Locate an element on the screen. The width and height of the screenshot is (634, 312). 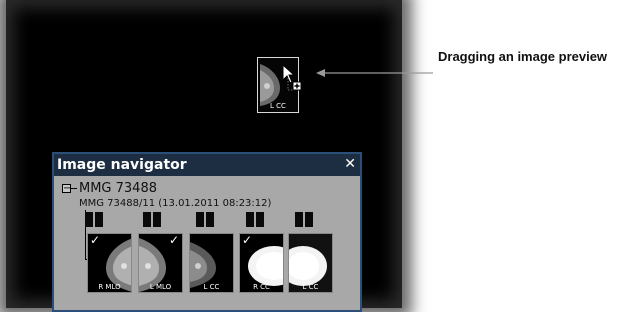
annotation-arrow-icon is located at coordinates (374, 73).